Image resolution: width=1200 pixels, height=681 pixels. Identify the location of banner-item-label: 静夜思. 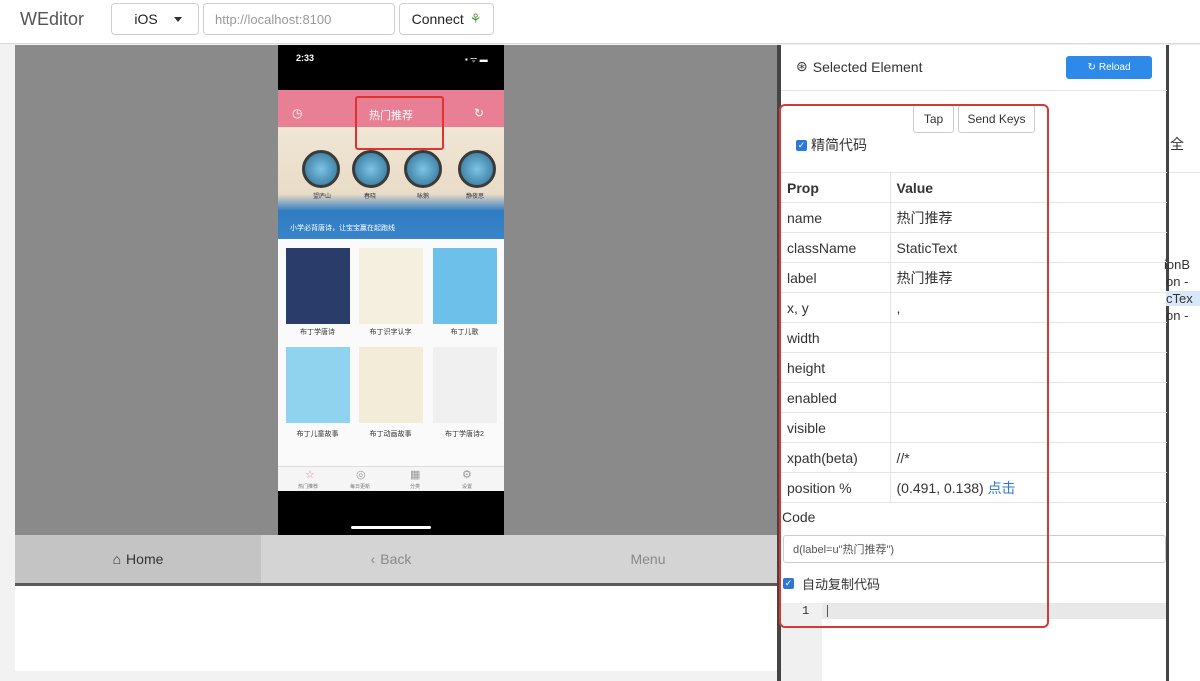
(475, 197).